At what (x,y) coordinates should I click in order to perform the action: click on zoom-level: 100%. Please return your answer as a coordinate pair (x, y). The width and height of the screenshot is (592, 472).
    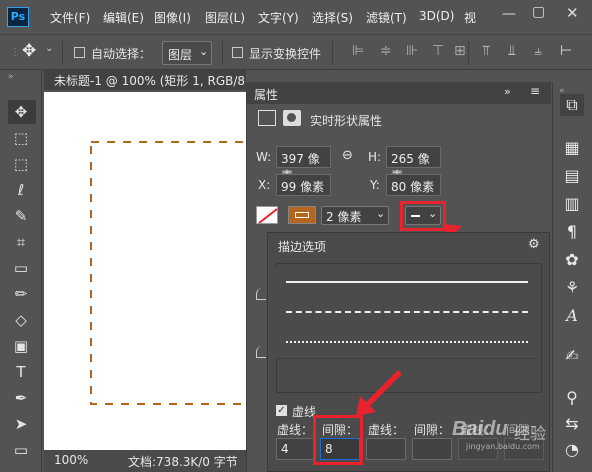
    Looking at the image, I should click on (71, 460).